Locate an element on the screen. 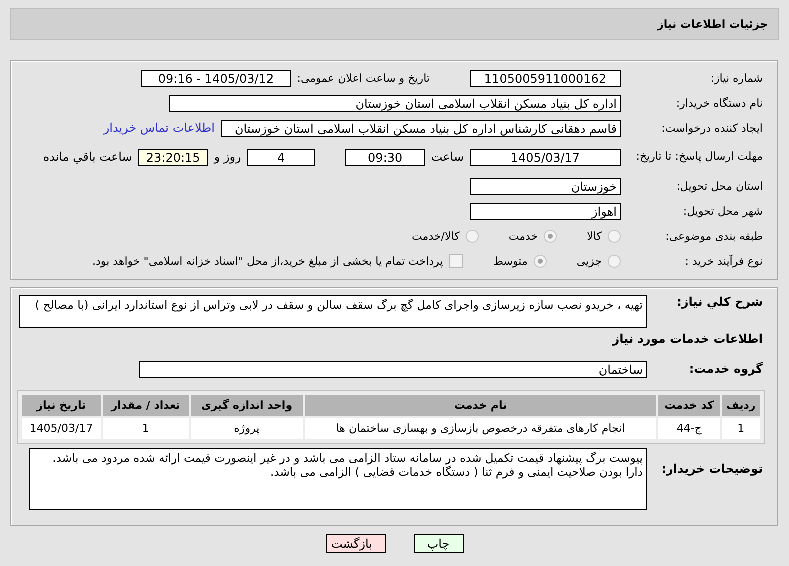  field-label: نوع فرآیند خرید : is located at coordinates (724, 261).